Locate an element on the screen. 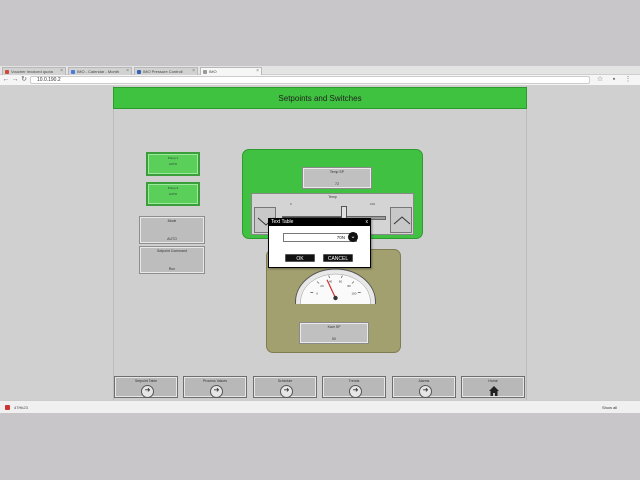  tab-label: IMO Pressure Controll is located at coordinates (163, 71).